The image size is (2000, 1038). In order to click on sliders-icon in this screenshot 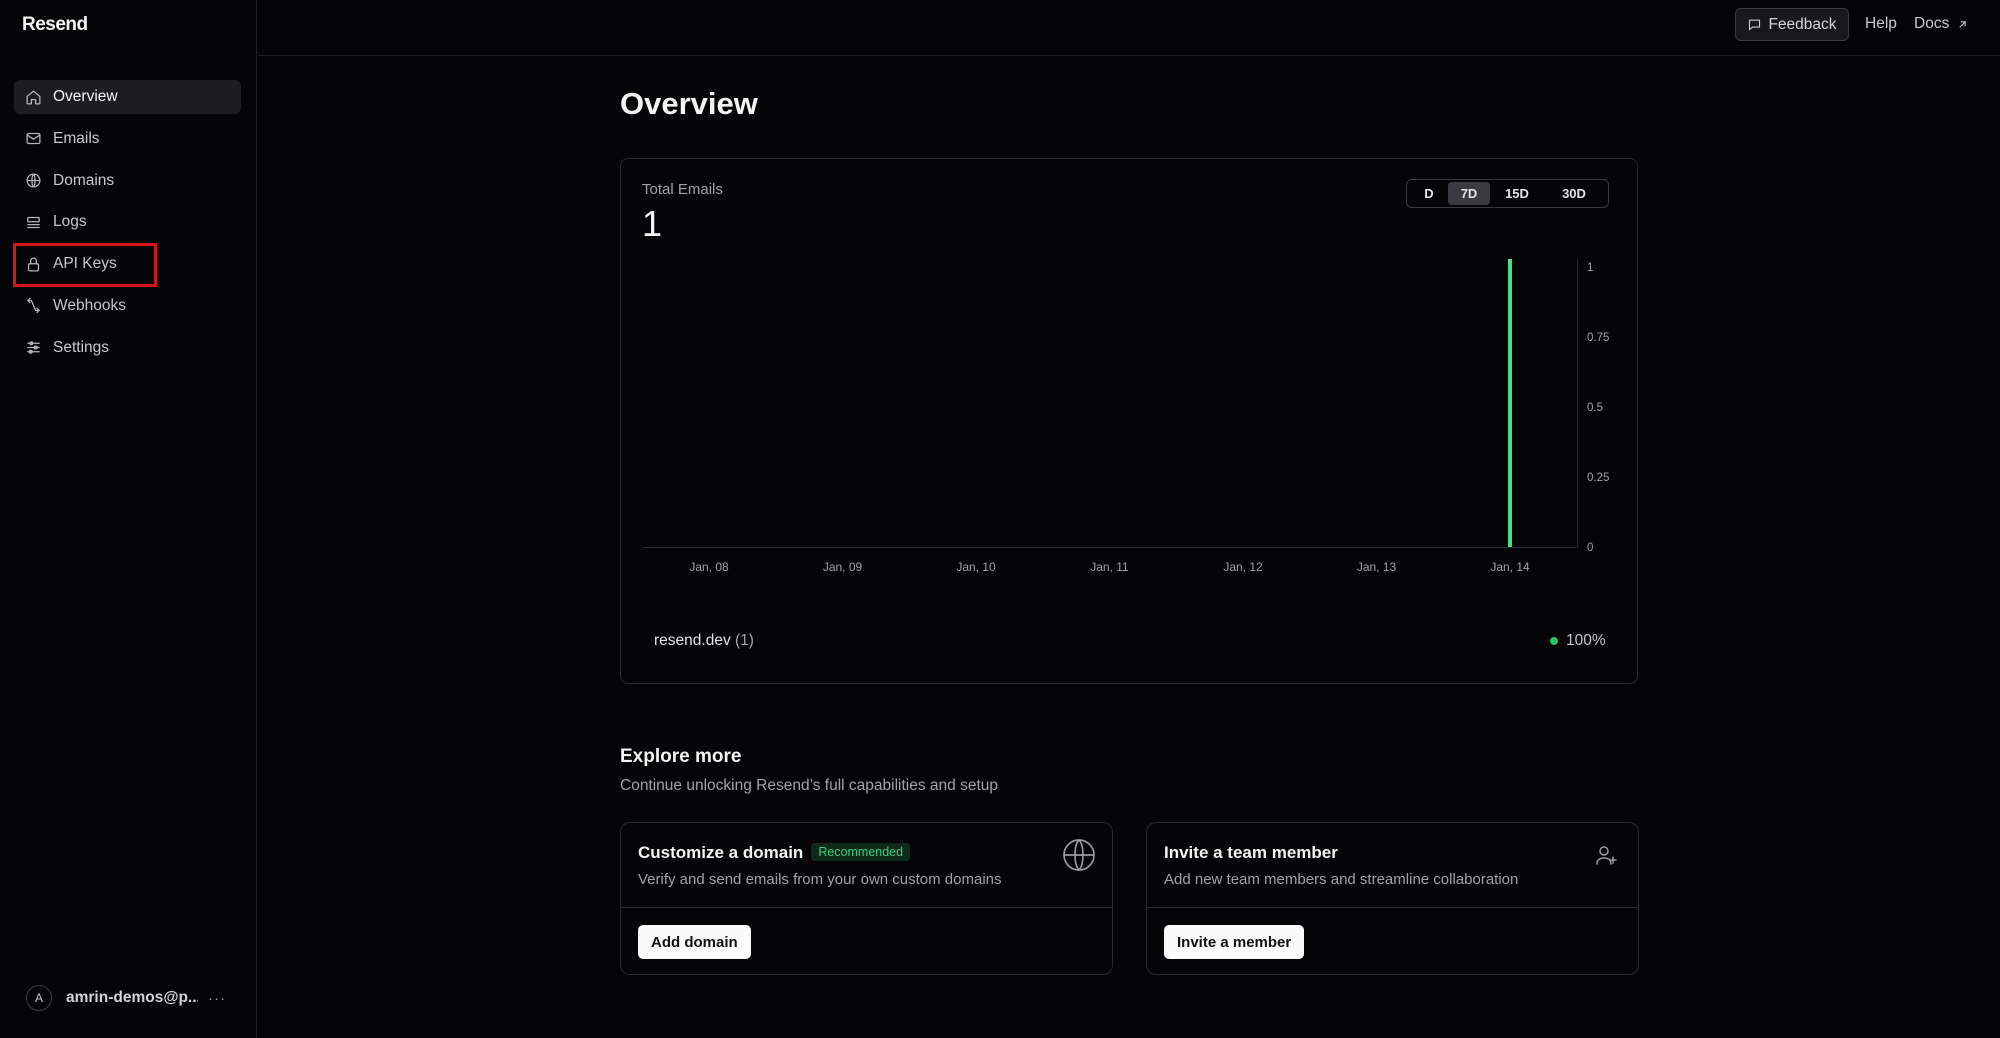, I will do `click(33, 348)`.